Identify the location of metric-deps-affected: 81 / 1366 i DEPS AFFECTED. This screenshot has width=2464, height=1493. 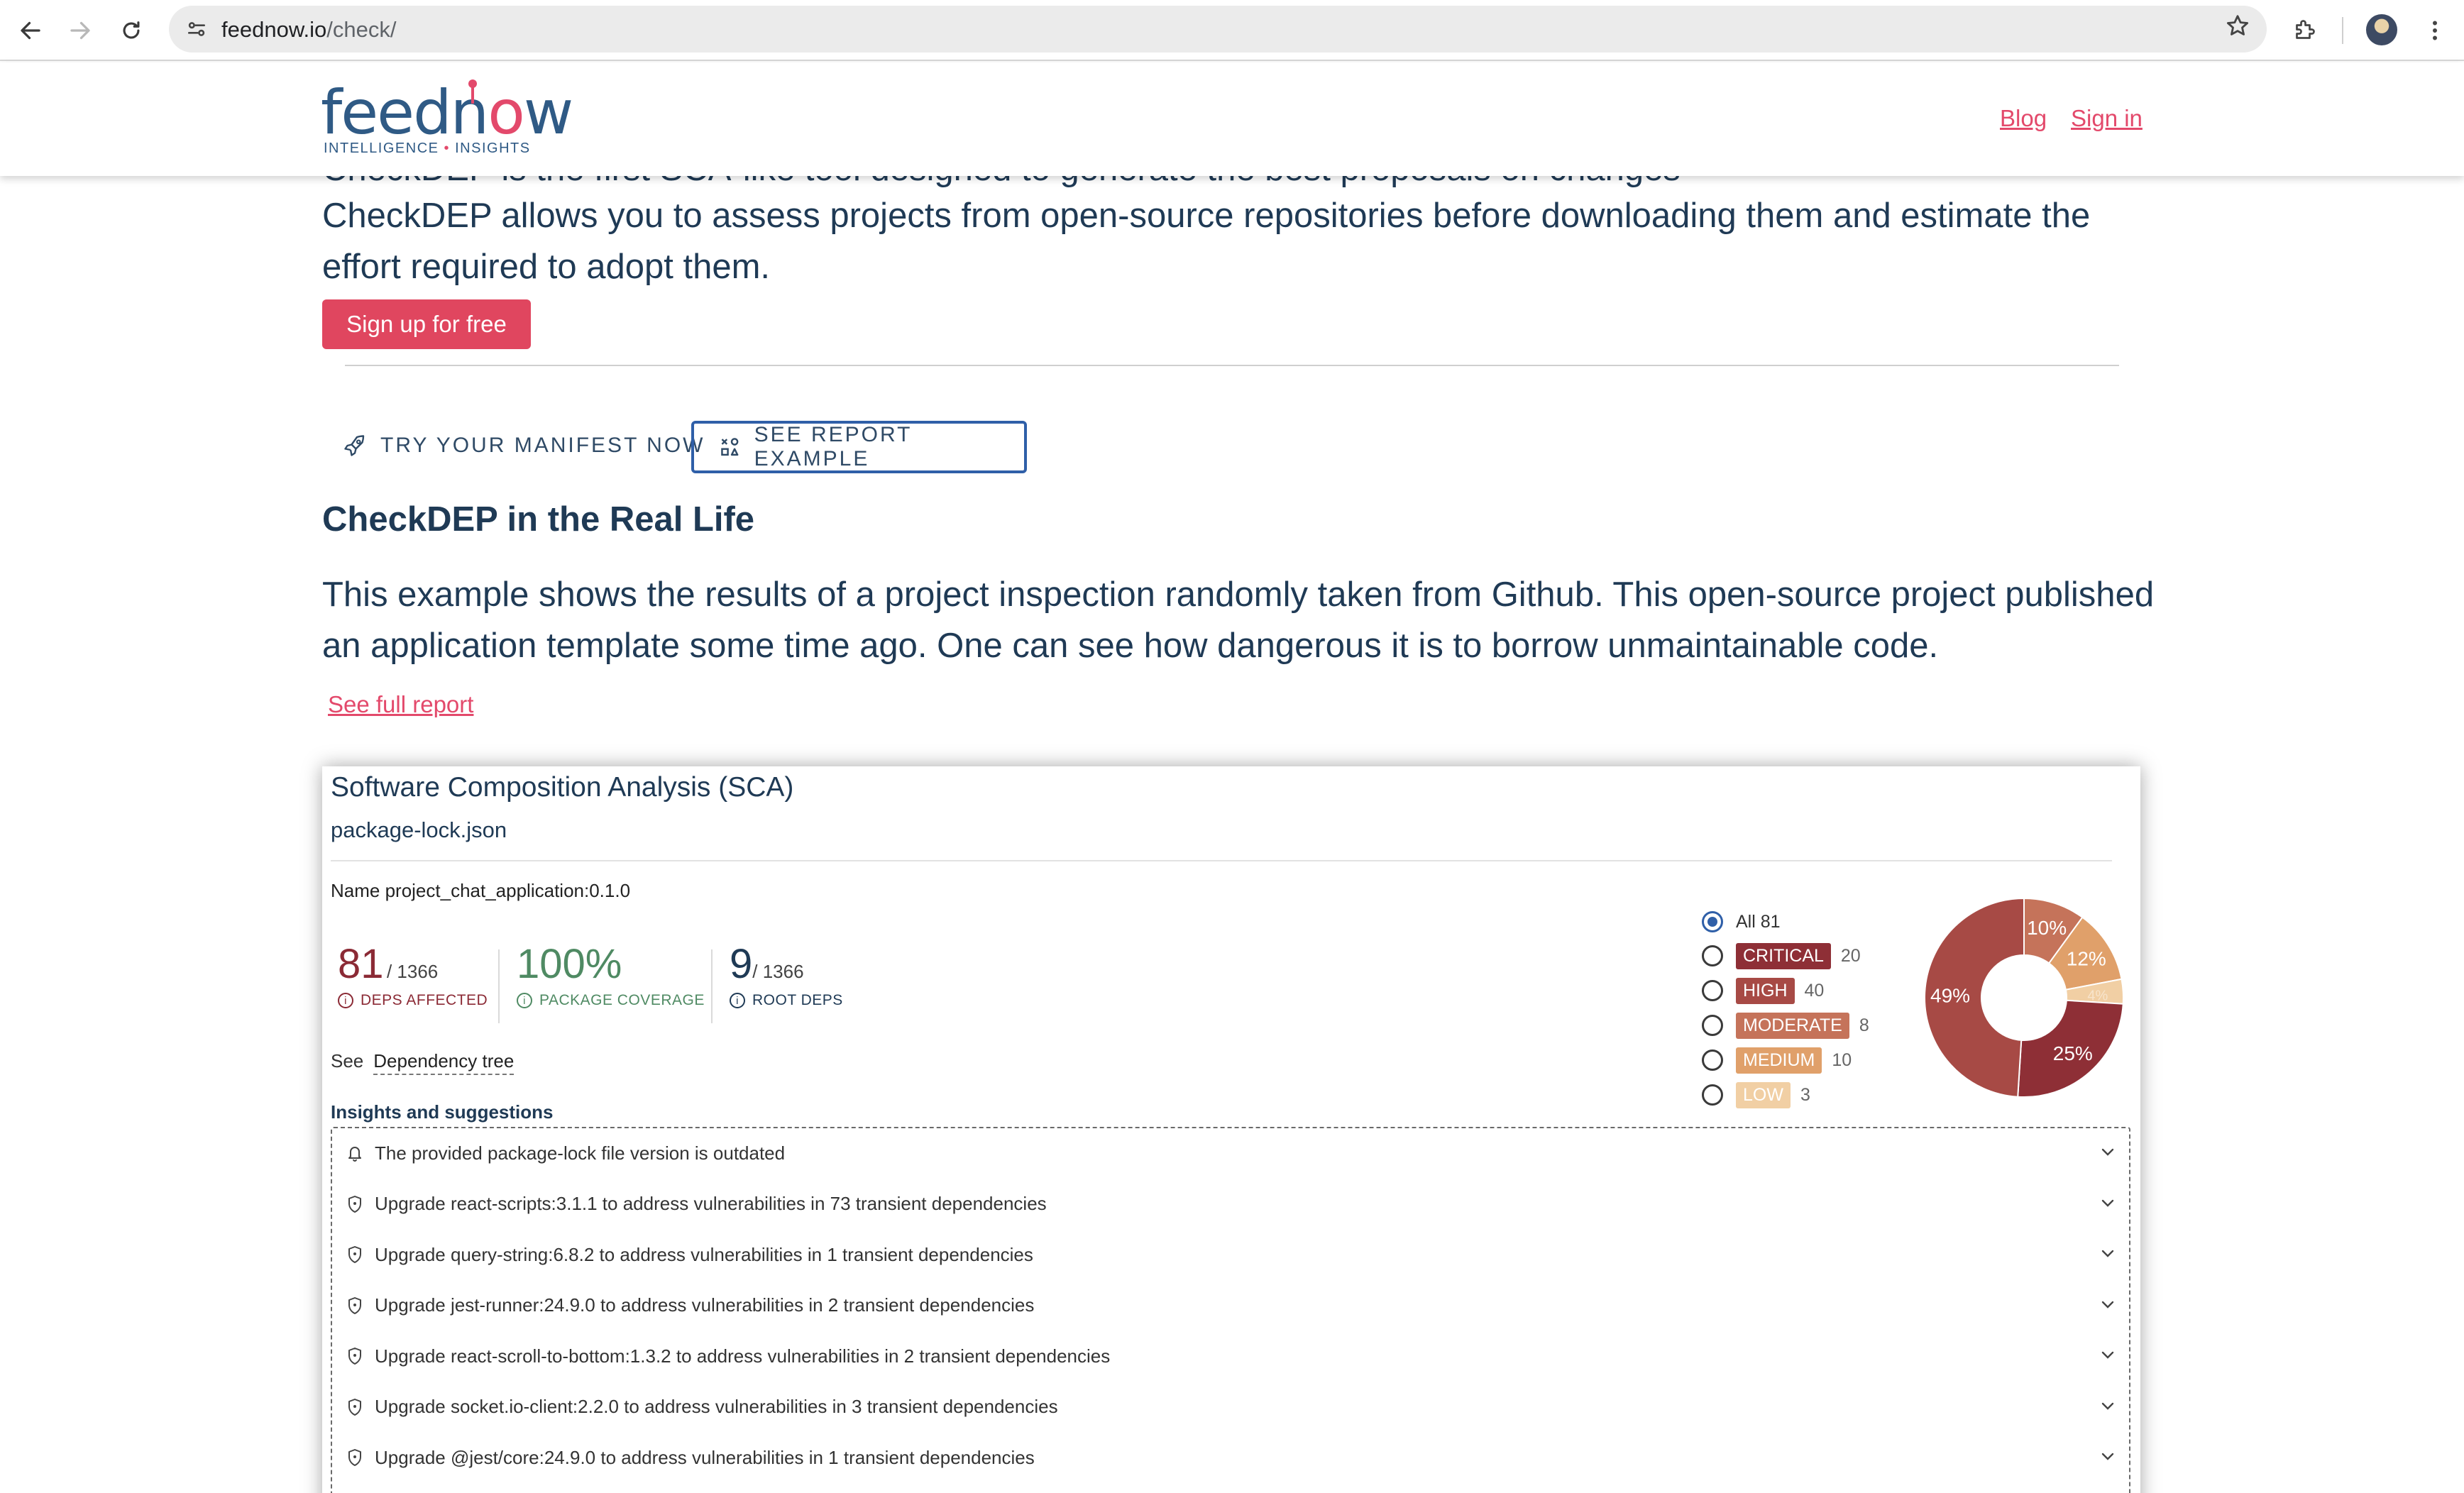
(413, 990).